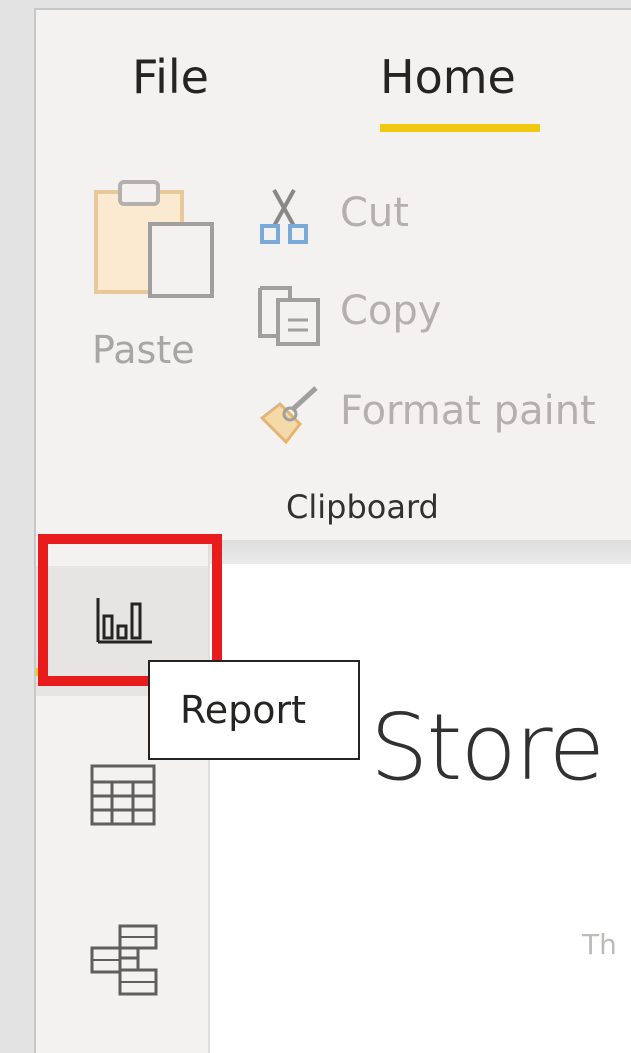  What do you see at coordinates (468, 411) in the screenshot?
I see `format-painter-label: Format paint` at bounding box center [468, 411].